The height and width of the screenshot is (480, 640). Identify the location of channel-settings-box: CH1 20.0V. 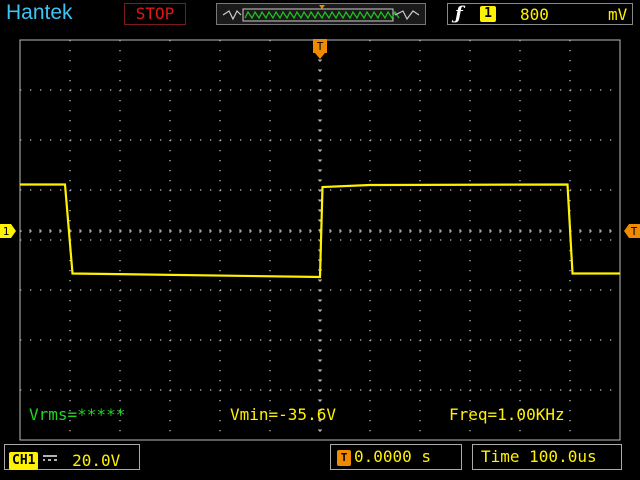
(72, 457).